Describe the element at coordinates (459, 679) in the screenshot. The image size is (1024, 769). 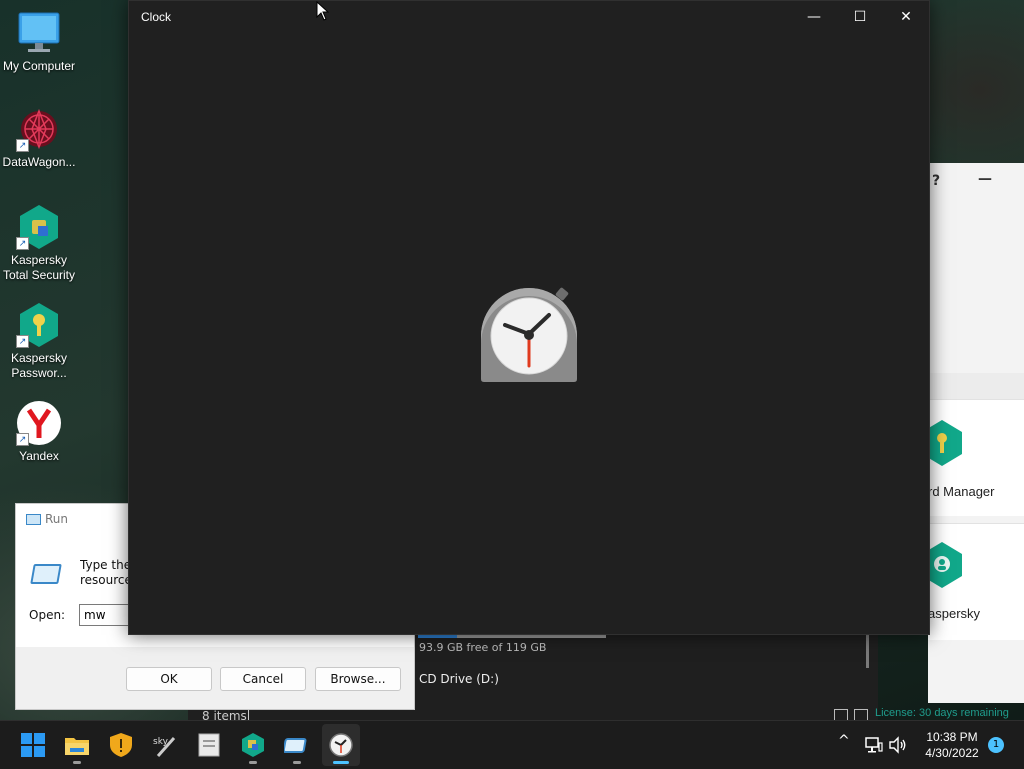
I see `cd-drive-item: CD Drive (D:)` at that location.